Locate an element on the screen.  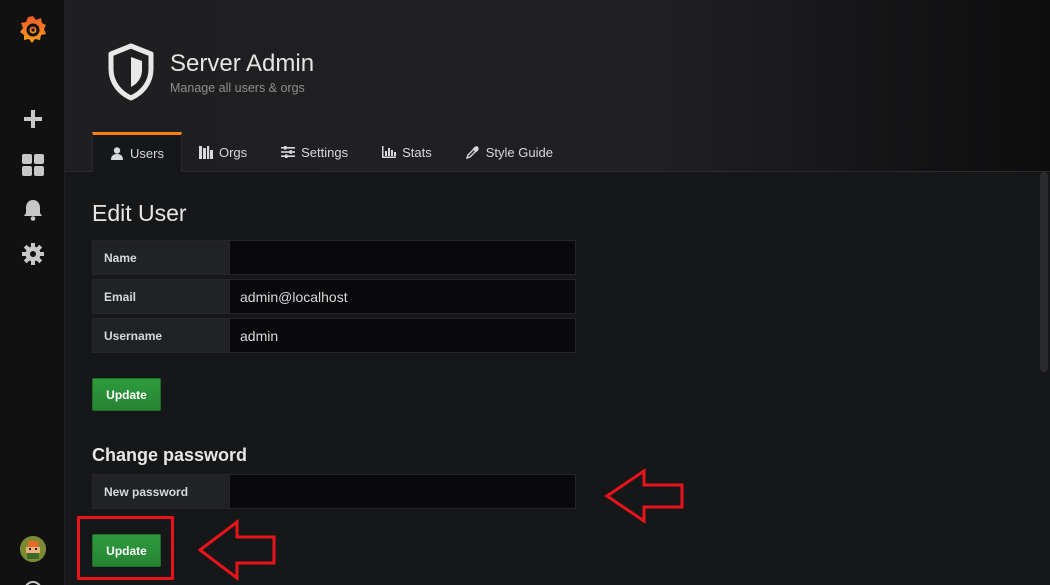
bar-chart-icon is located at coordinates (389, 152).